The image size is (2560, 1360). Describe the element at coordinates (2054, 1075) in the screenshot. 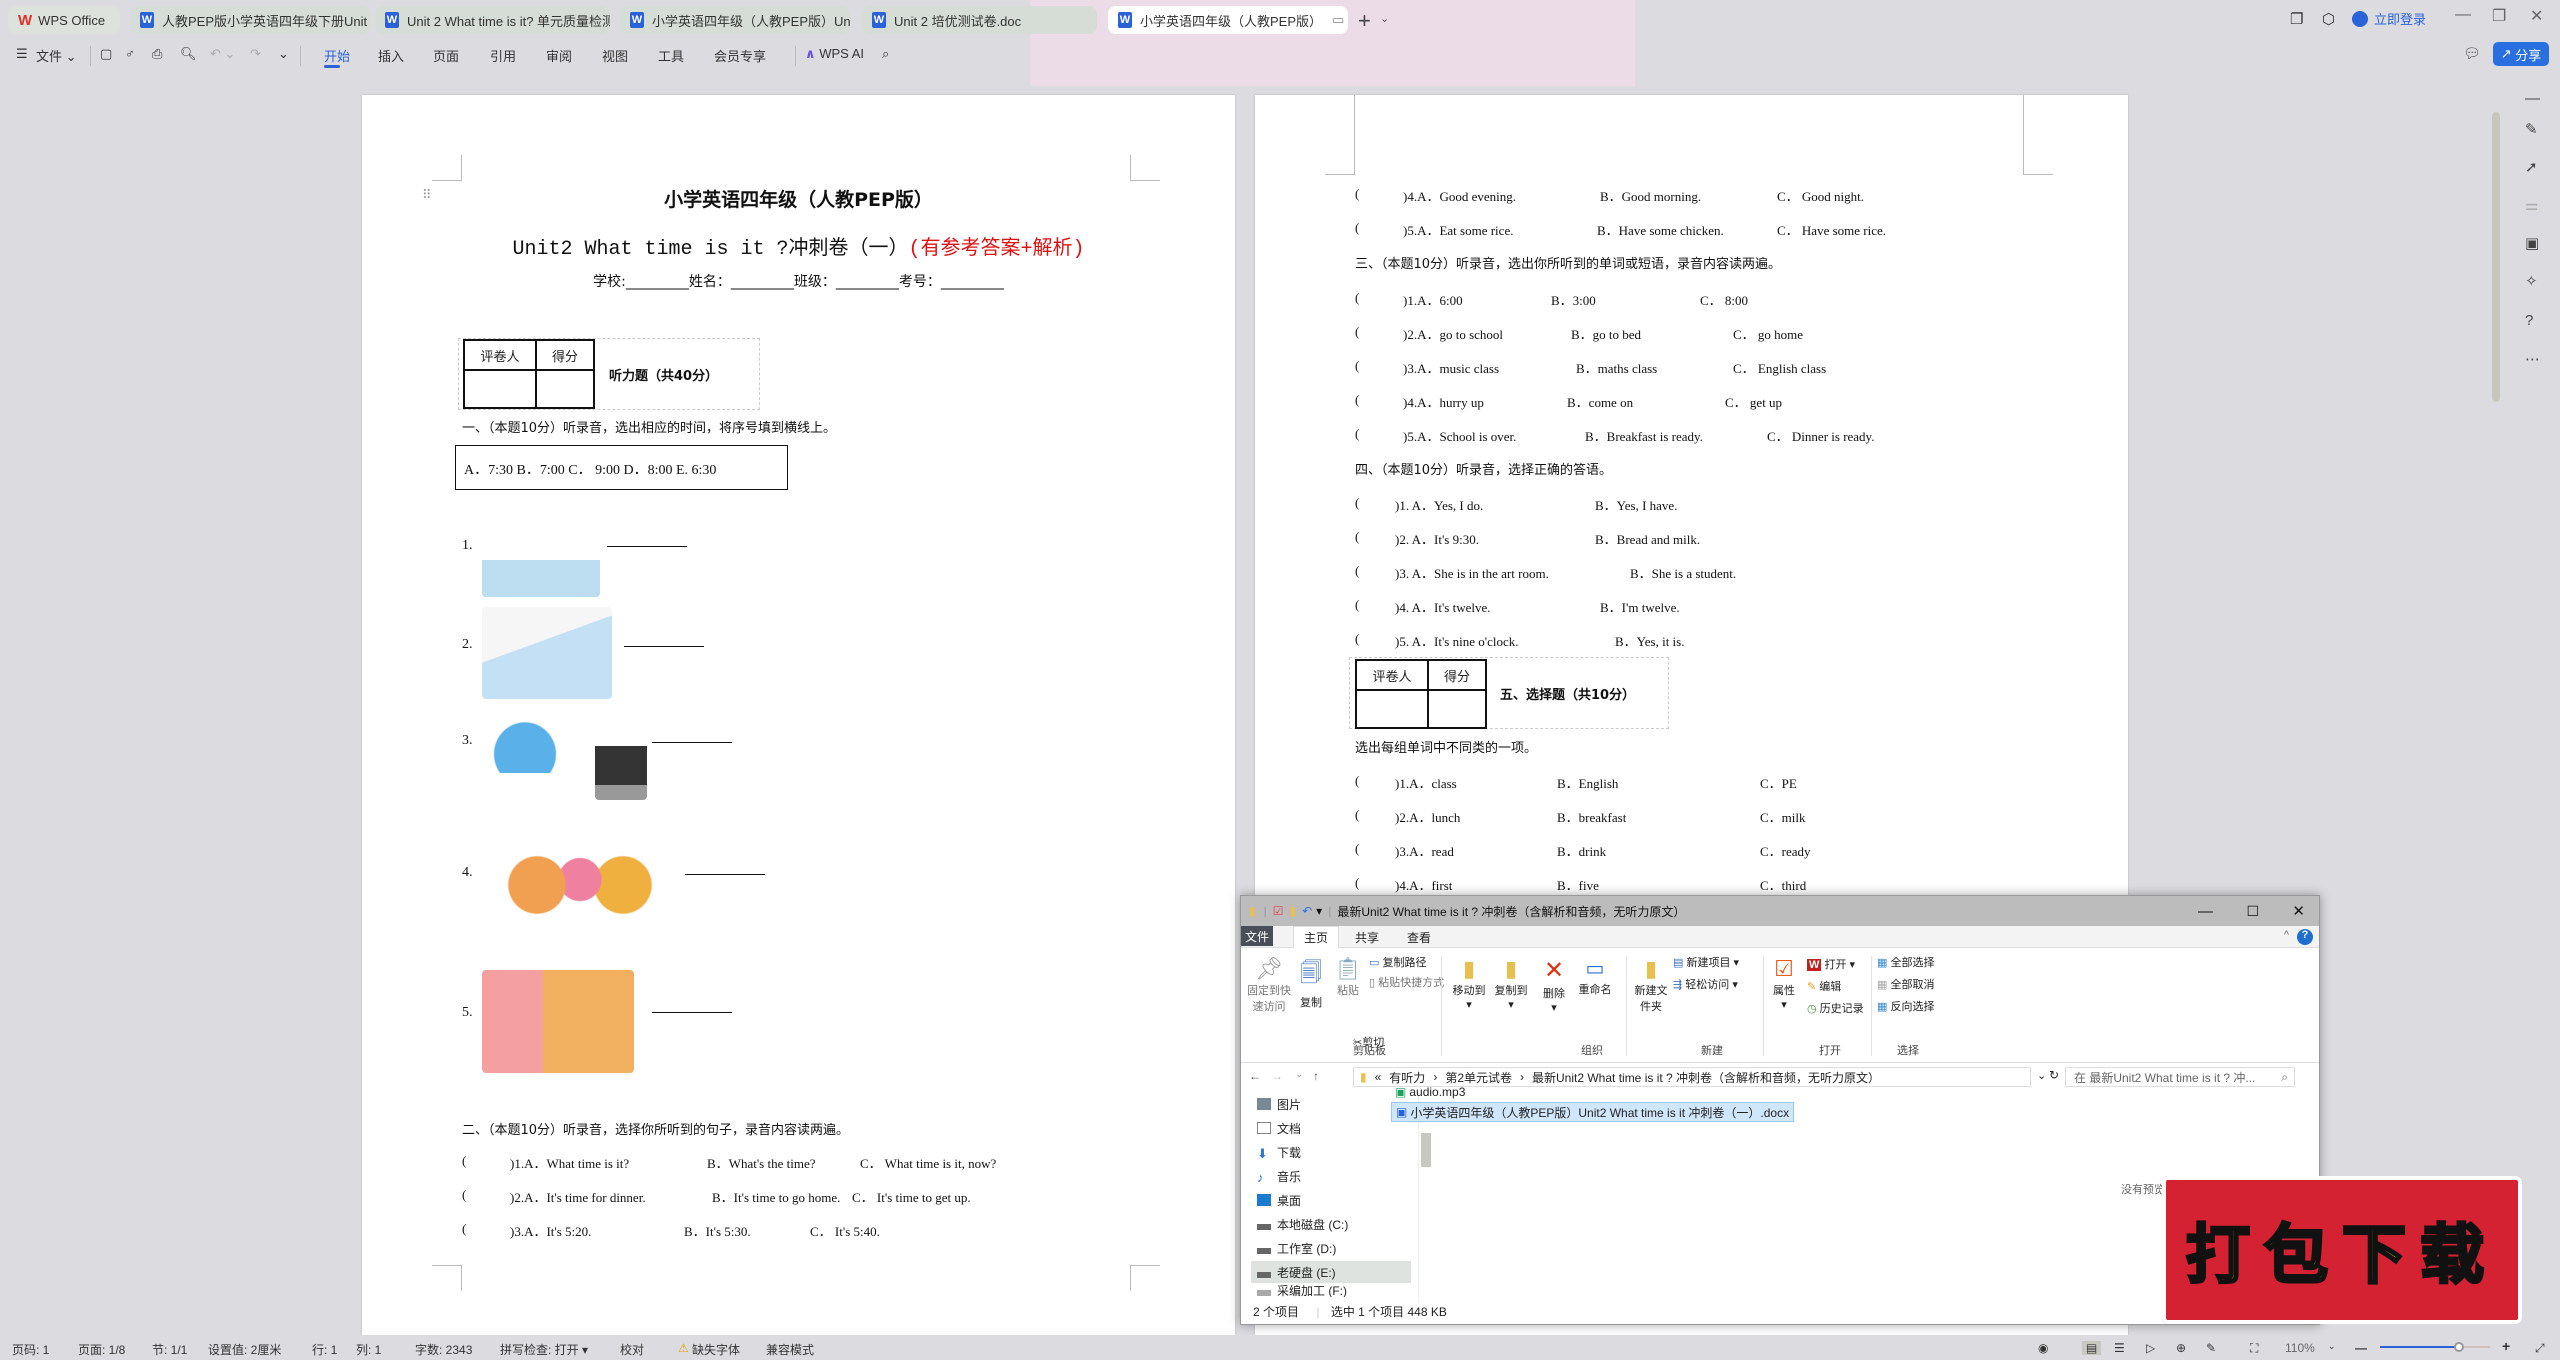

I see `refresh-icon: ↻` at that location.